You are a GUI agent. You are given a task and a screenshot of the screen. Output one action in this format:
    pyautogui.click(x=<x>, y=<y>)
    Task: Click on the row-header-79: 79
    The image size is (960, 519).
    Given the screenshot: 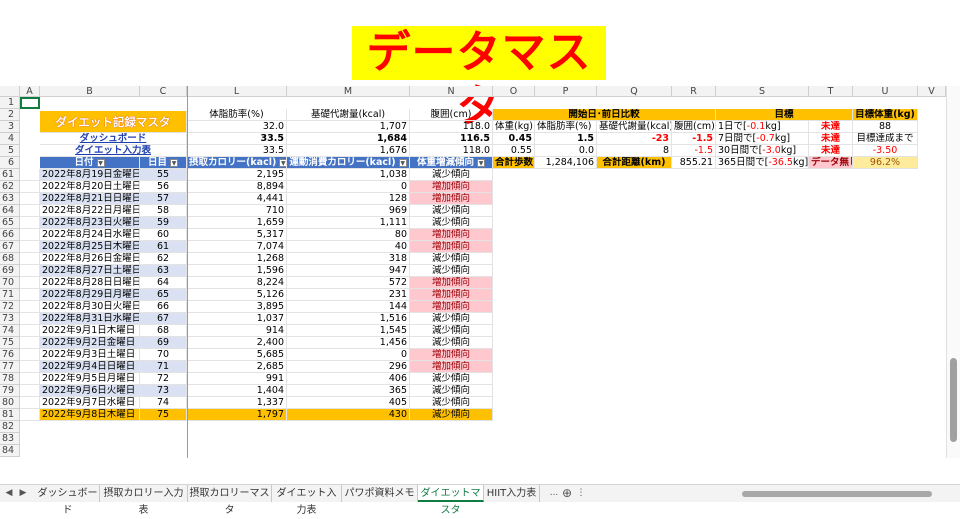 What is the action you would take?
    pyautogui.click(x=10, y=391)
    